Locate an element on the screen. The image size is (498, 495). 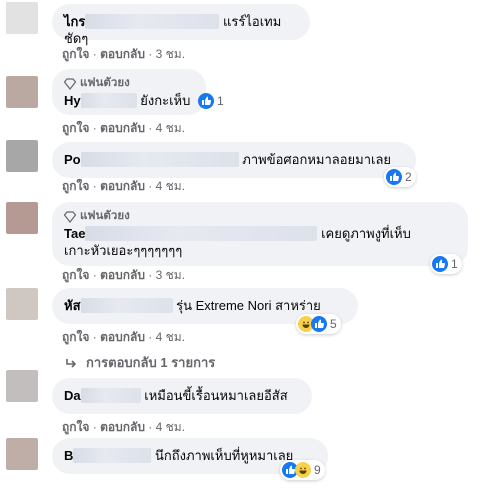
reaction-summary: 5 is located at coordinates (318, 324).